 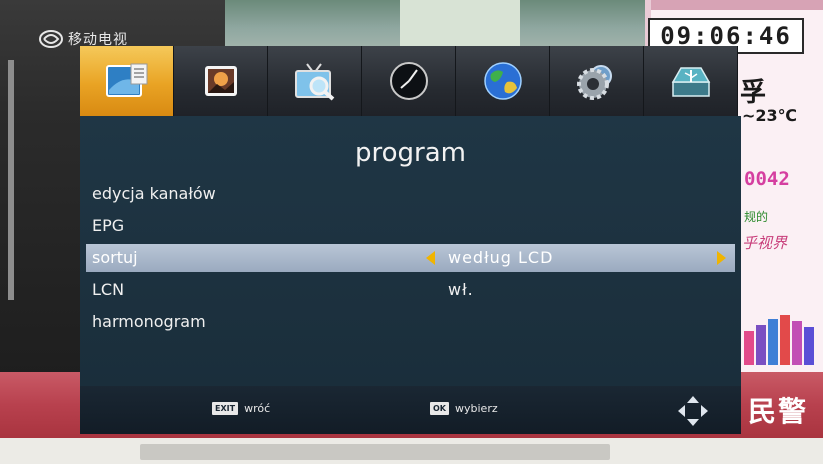 I want to click on tab-globe, so click(x=503, y=81).